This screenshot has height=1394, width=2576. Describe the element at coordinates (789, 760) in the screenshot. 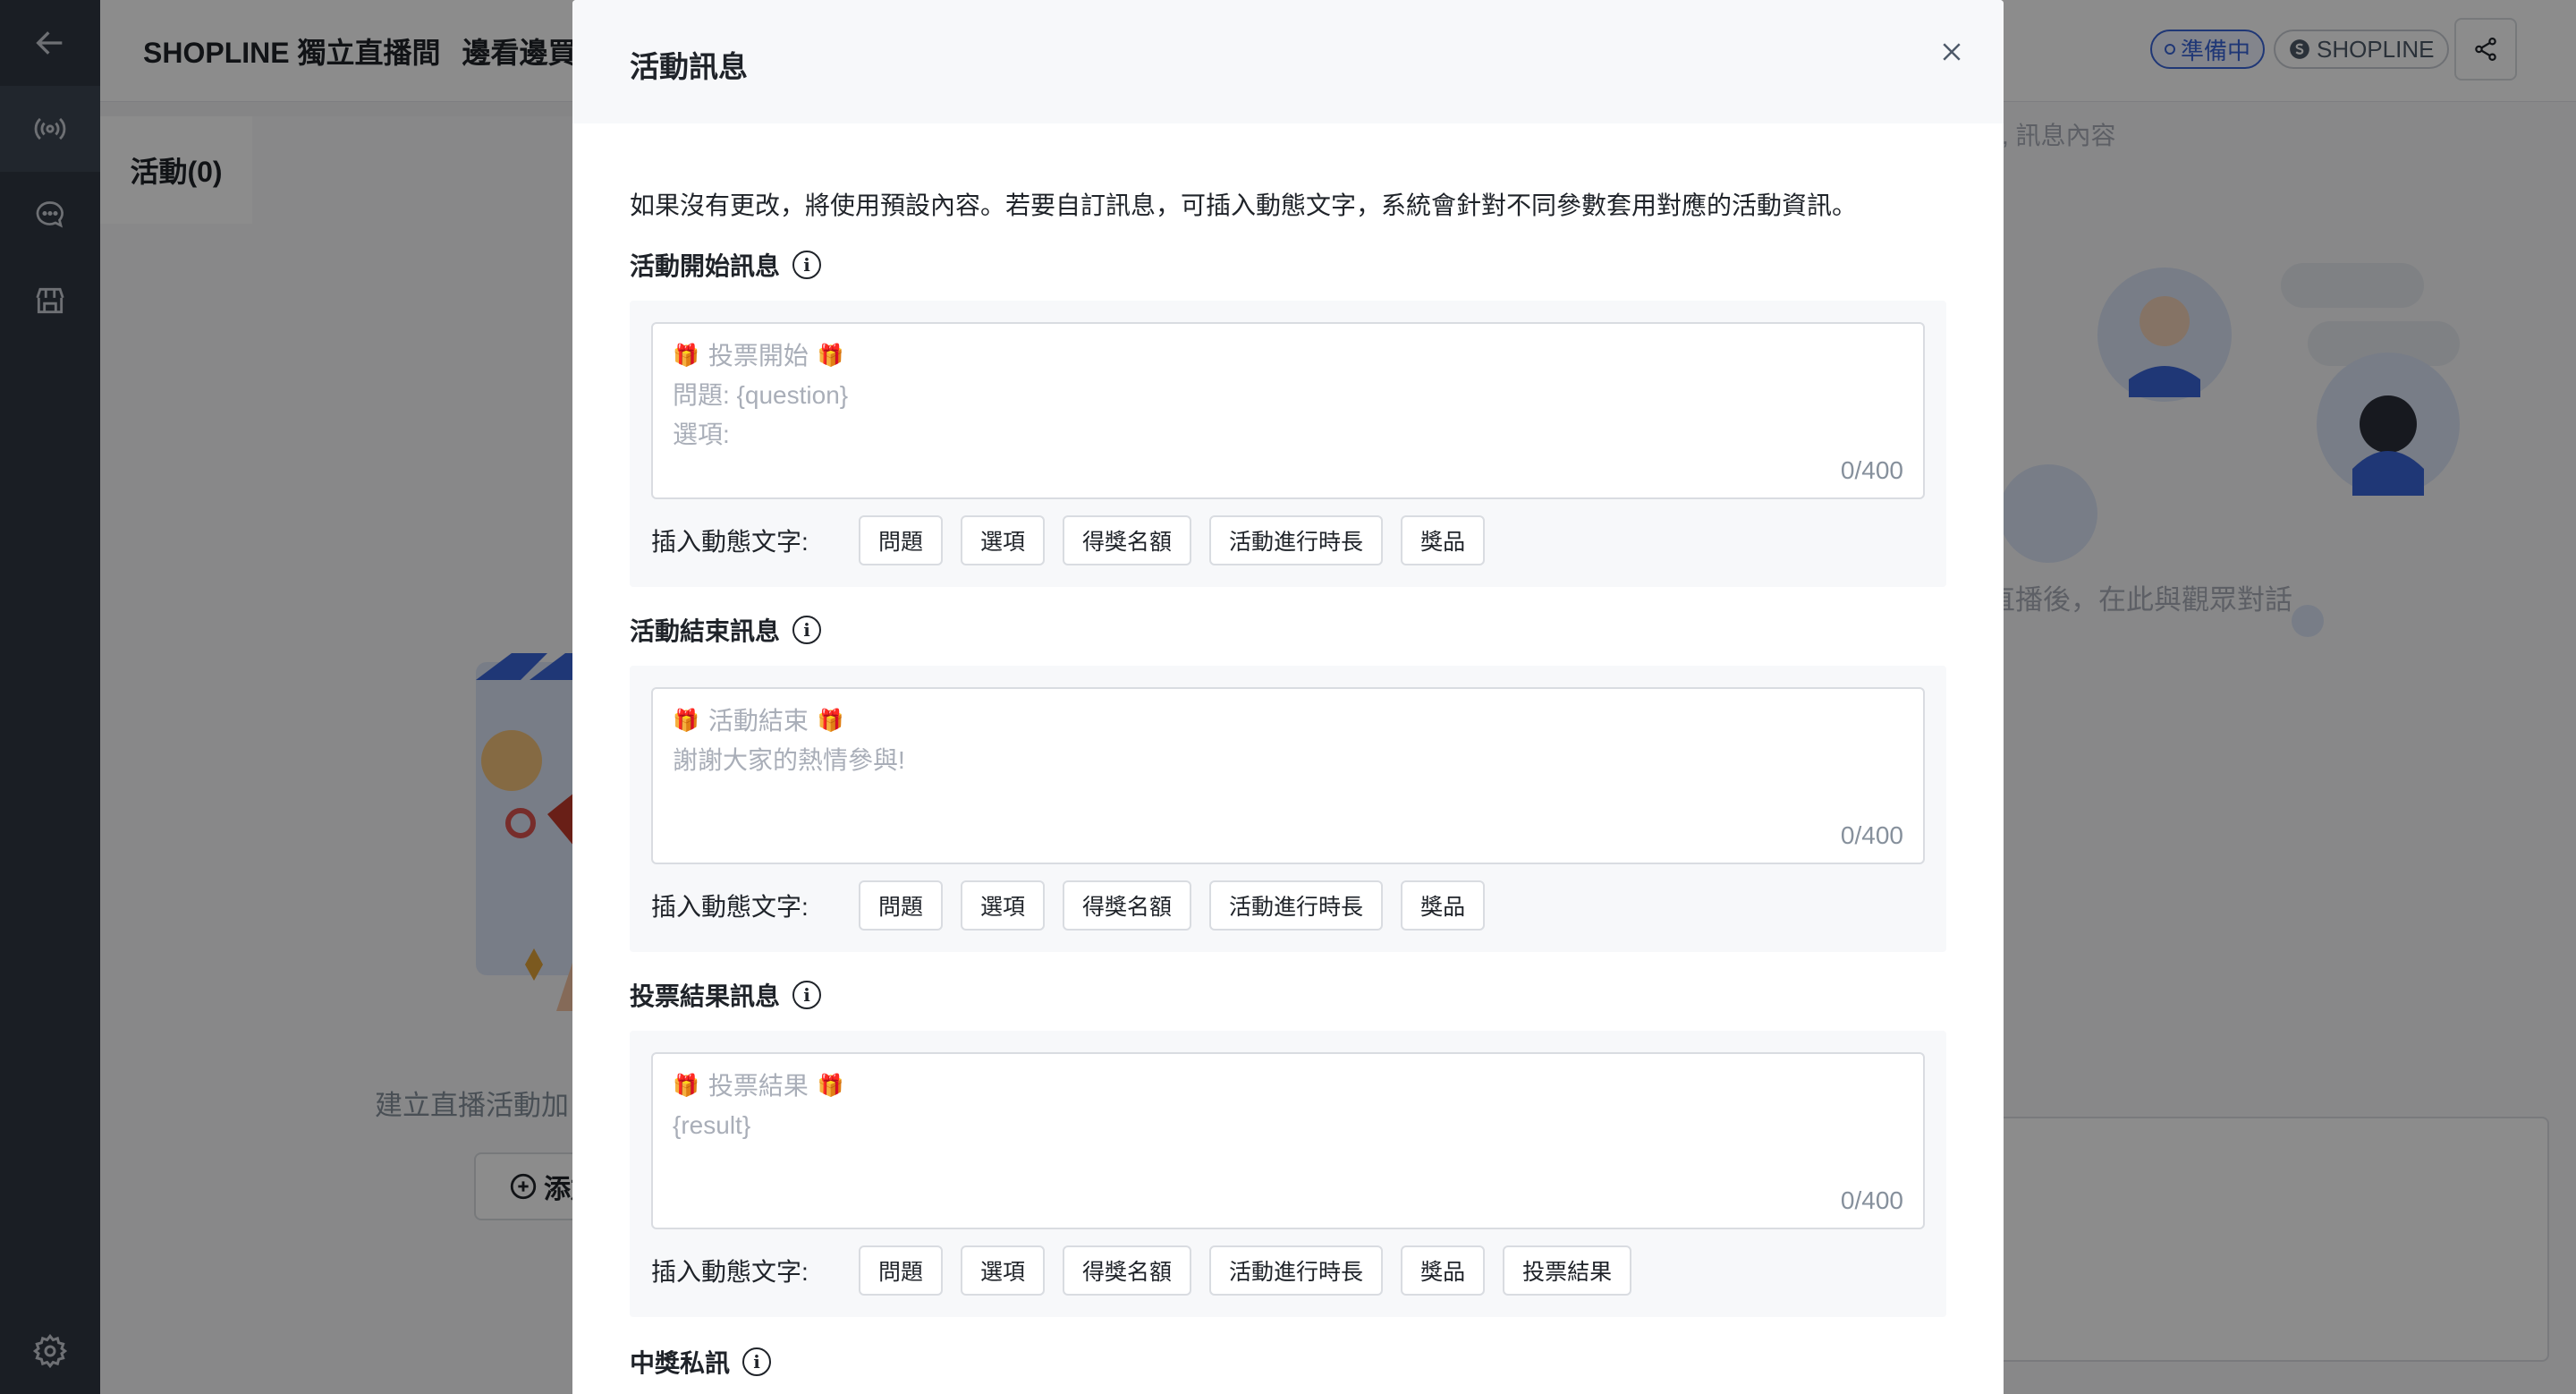

I see `message-line: 謝謝大家的熱情參與!` at that location.